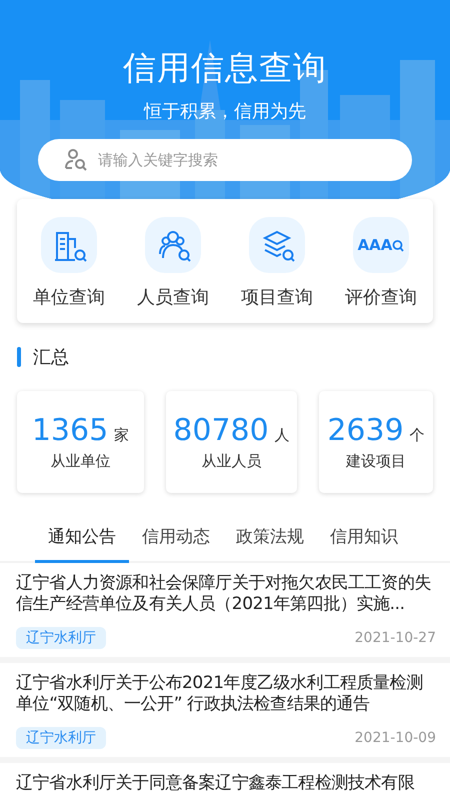  I want to click on quick-link: 人员查询, so click(173, 263).